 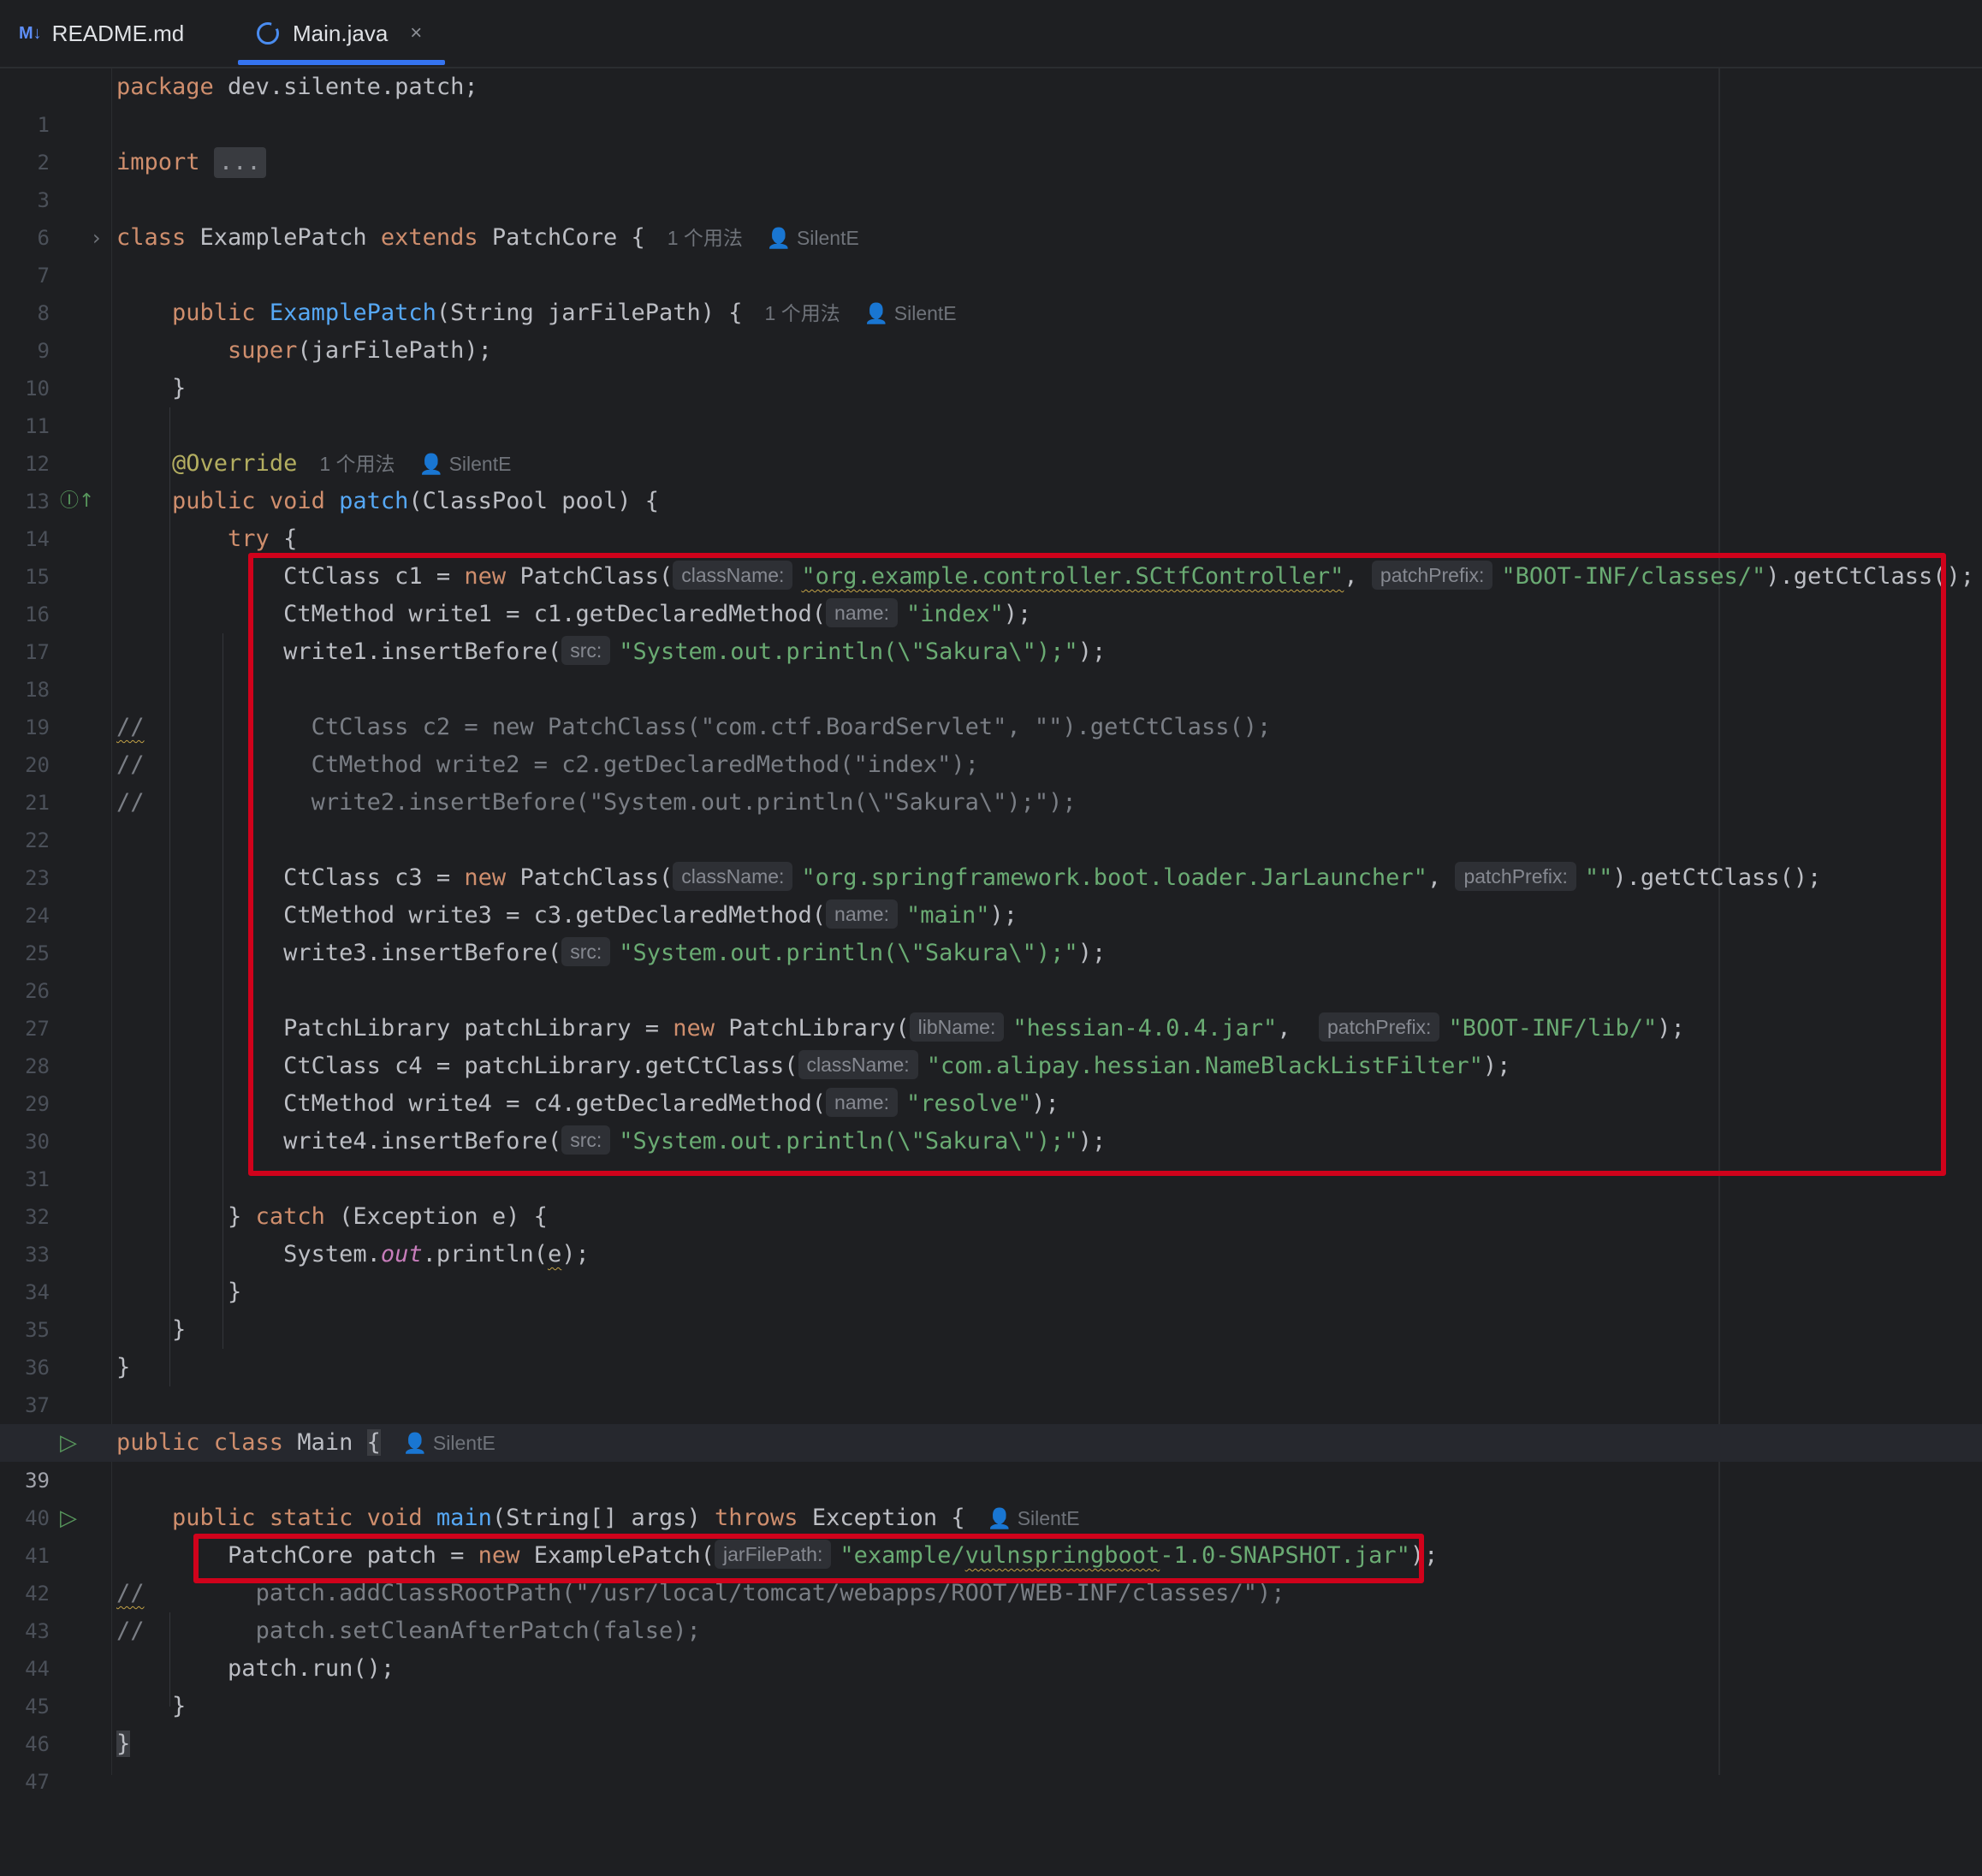 I want to click on close-icon: ×, so click(x=416, y=33).